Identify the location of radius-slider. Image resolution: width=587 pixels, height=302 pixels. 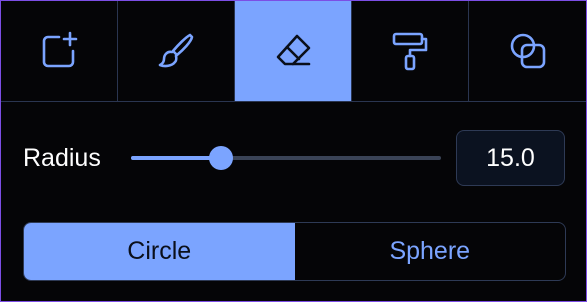
(285, 158).